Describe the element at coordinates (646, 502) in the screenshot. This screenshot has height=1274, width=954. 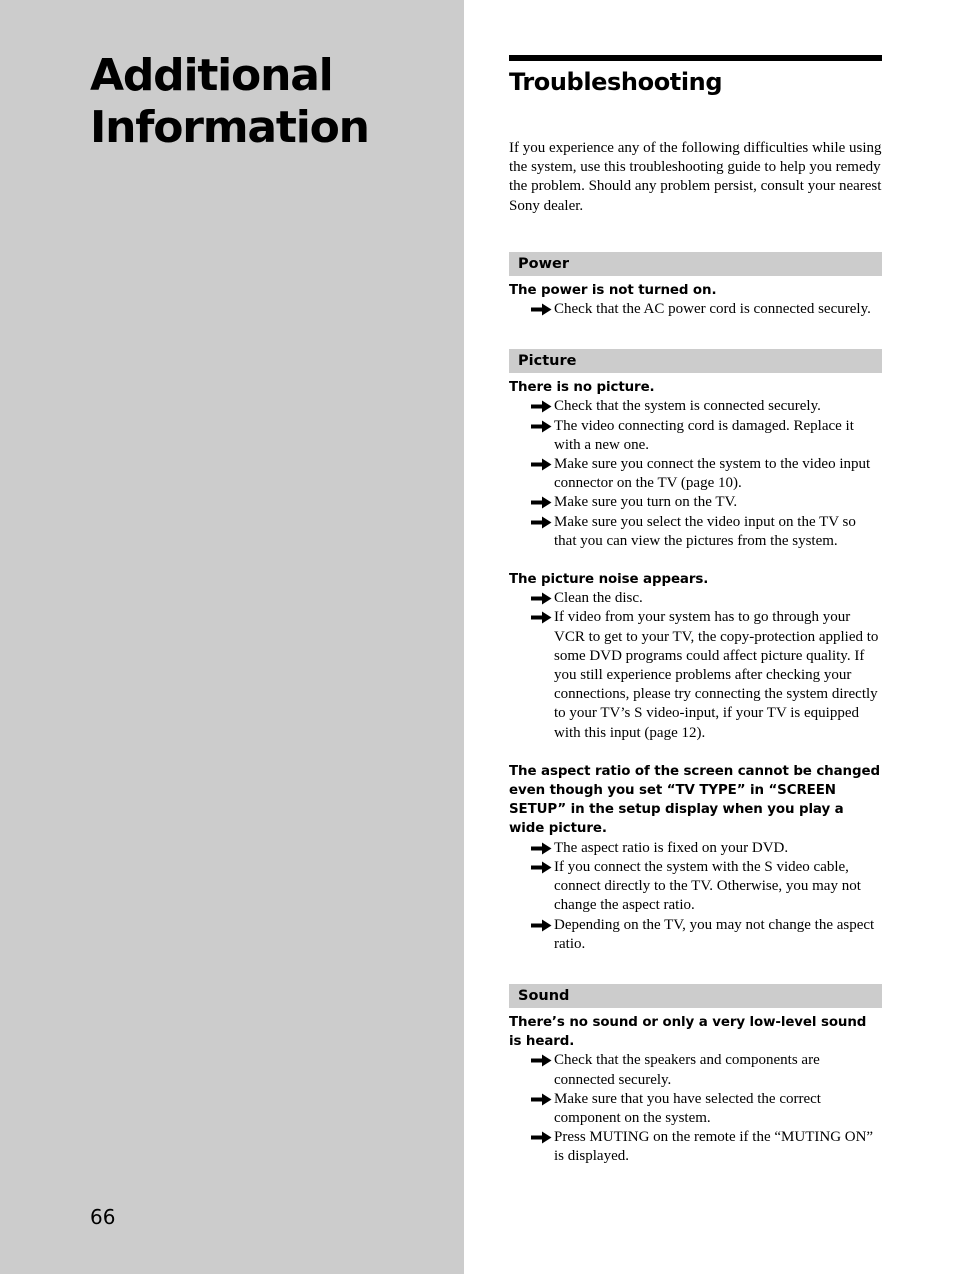
I see `solution-text: Make sure you turn on the TV.` at that location.